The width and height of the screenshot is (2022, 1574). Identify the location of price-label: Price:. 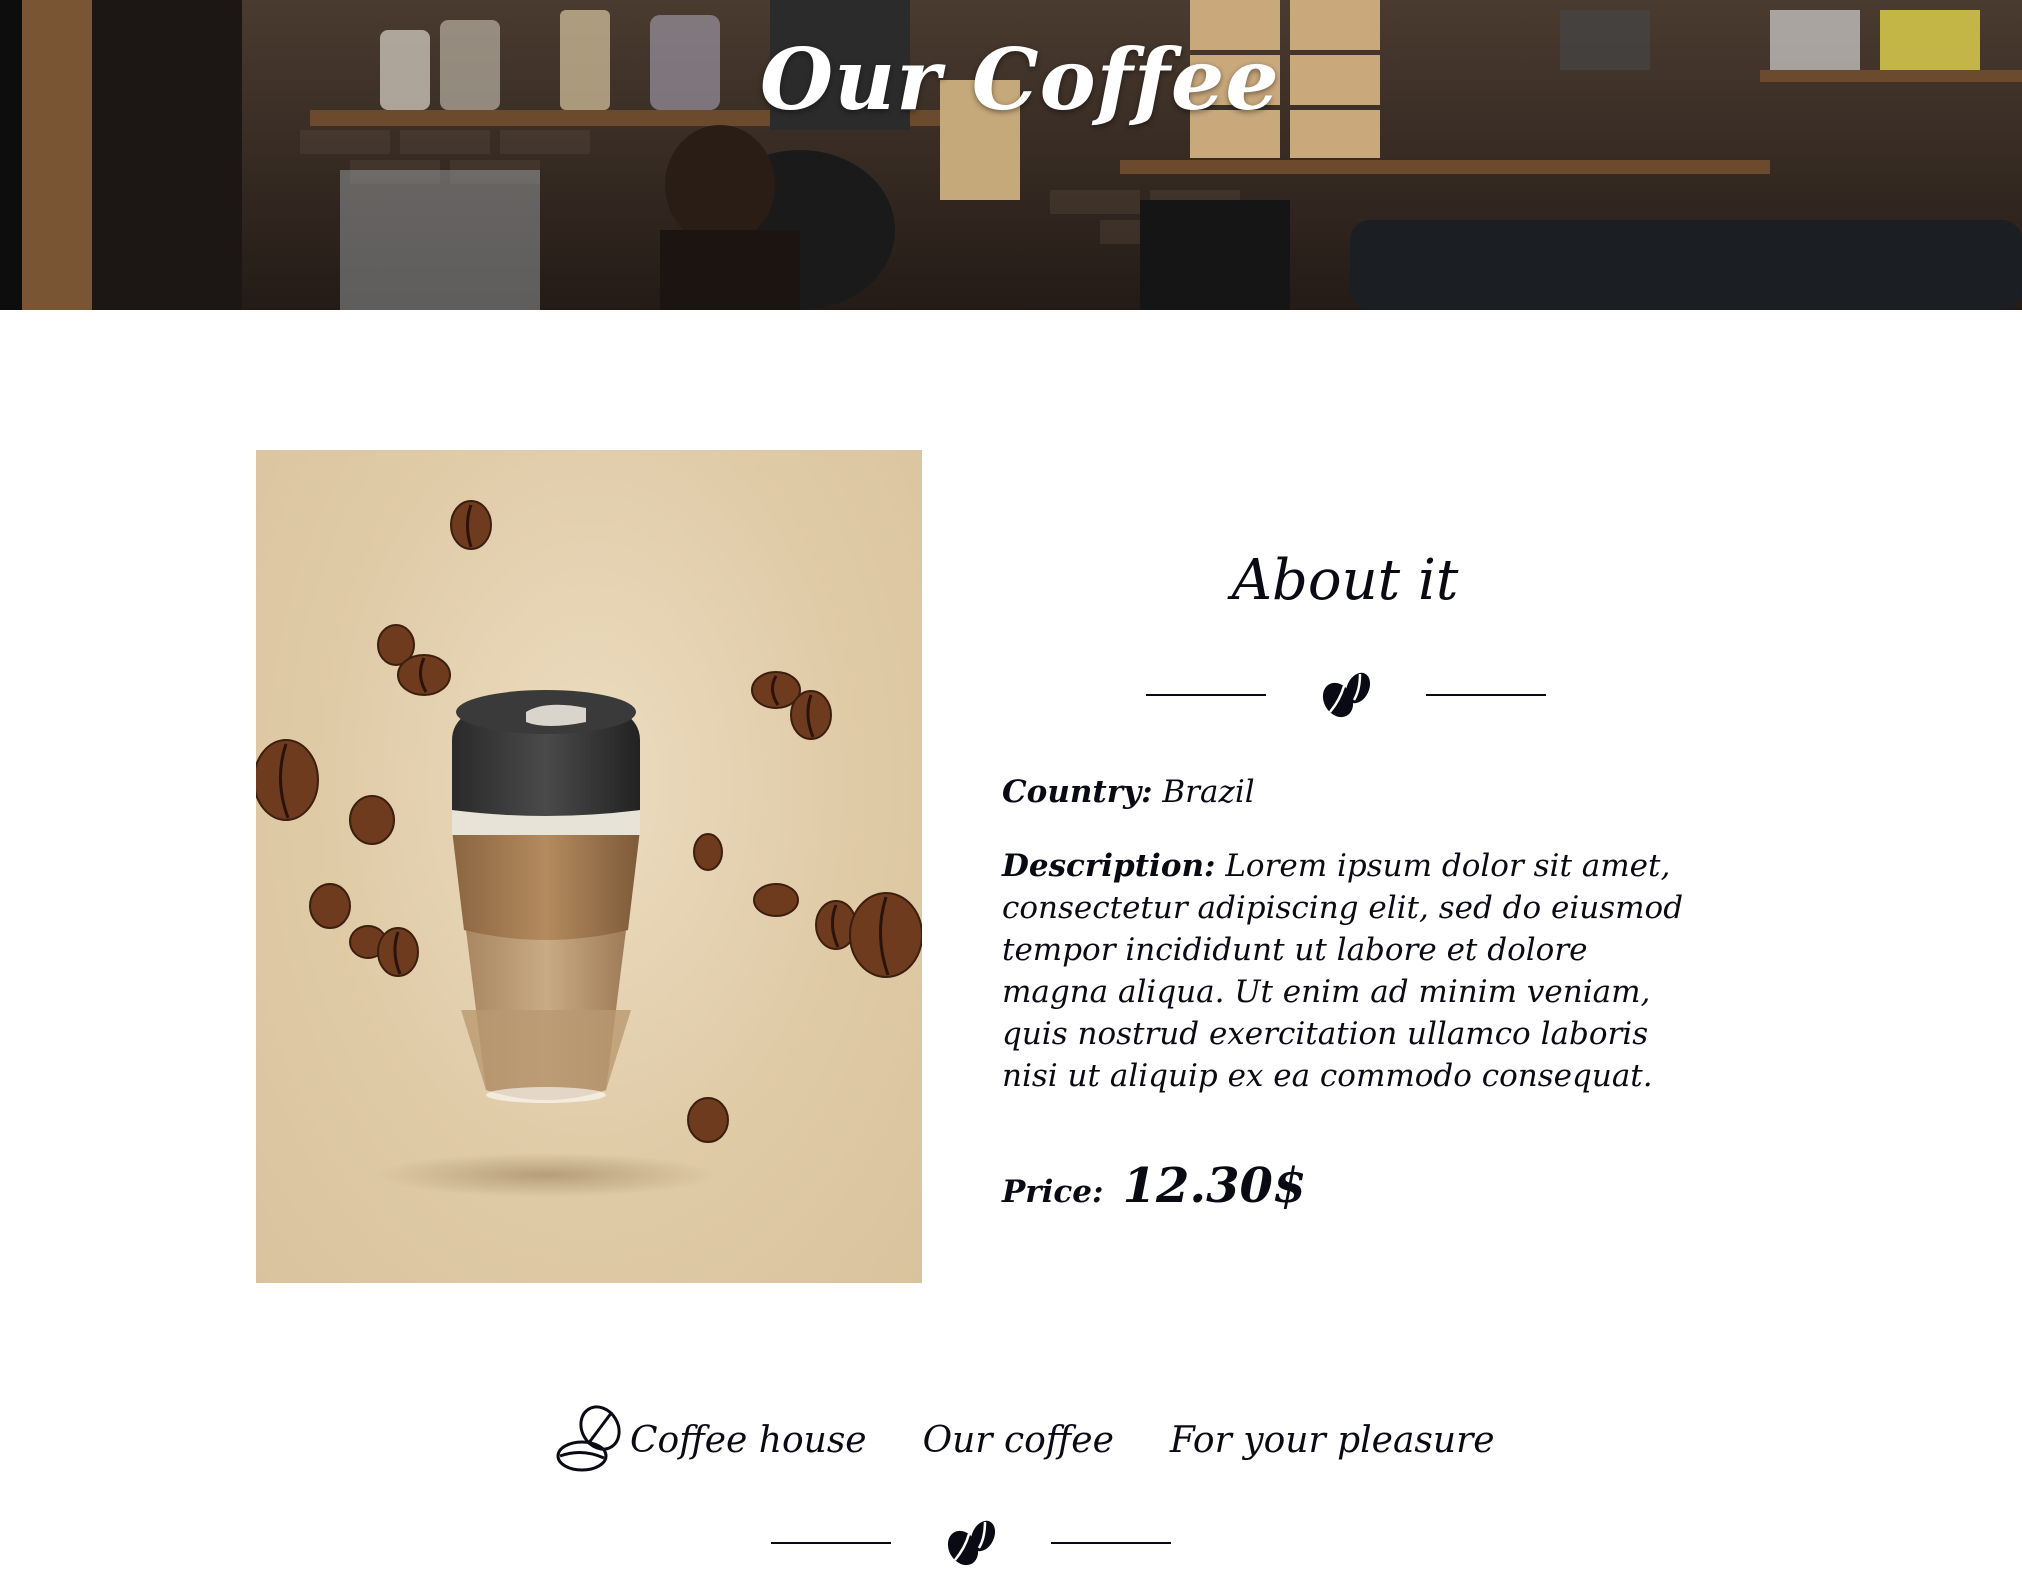
(1053, 1192).